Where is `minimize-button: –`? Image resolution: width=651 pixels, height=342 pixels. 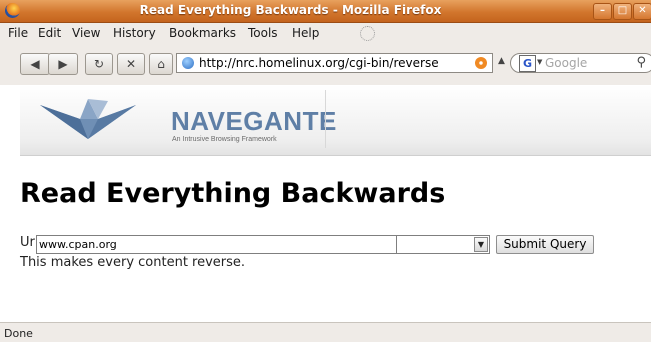
minimize-button: – is located at coordinates (602, 11).